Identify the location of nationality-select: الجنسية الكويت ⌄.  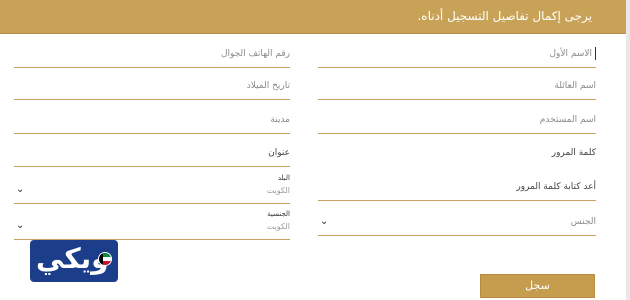
(152, 225).